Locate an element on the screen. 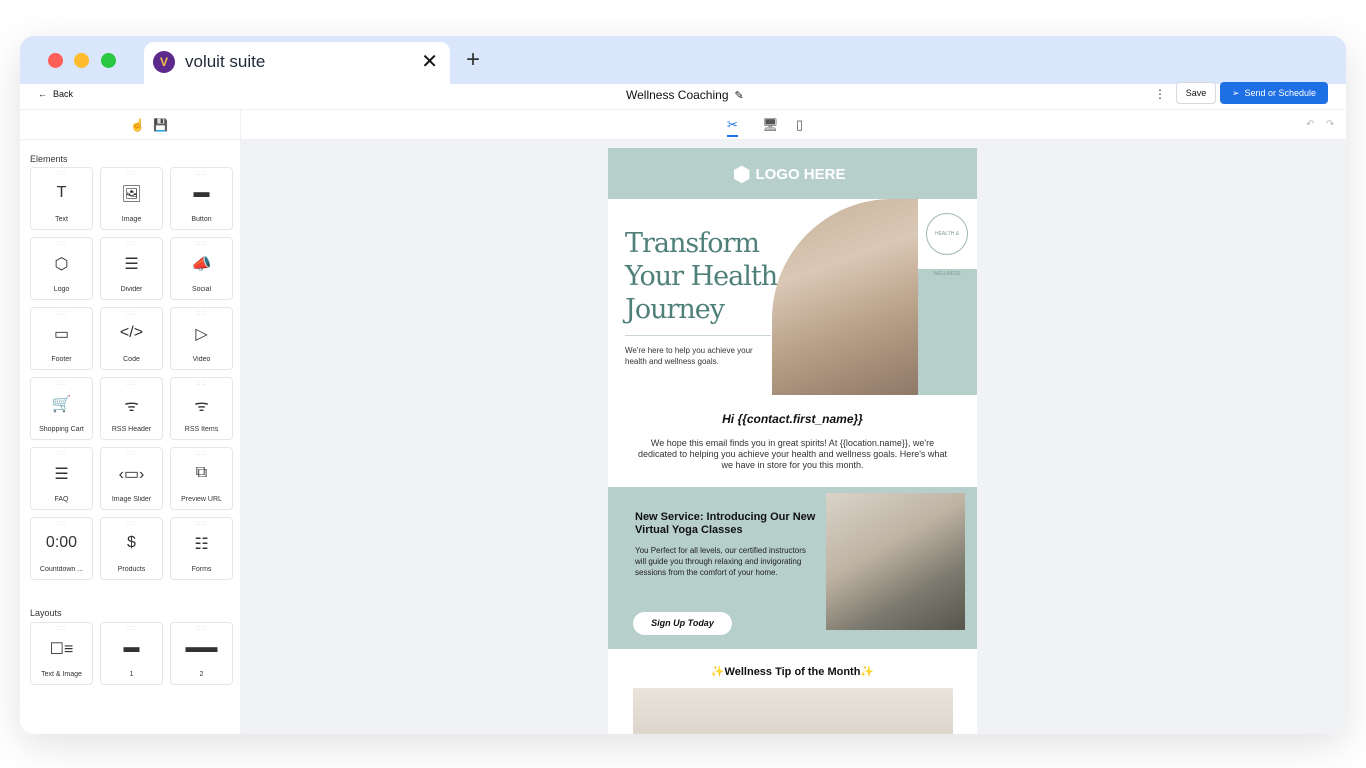 The image size is (1366, 768). tile-text-image: :::: ☐≡ Text & Image is located at coordinates (61, 653).